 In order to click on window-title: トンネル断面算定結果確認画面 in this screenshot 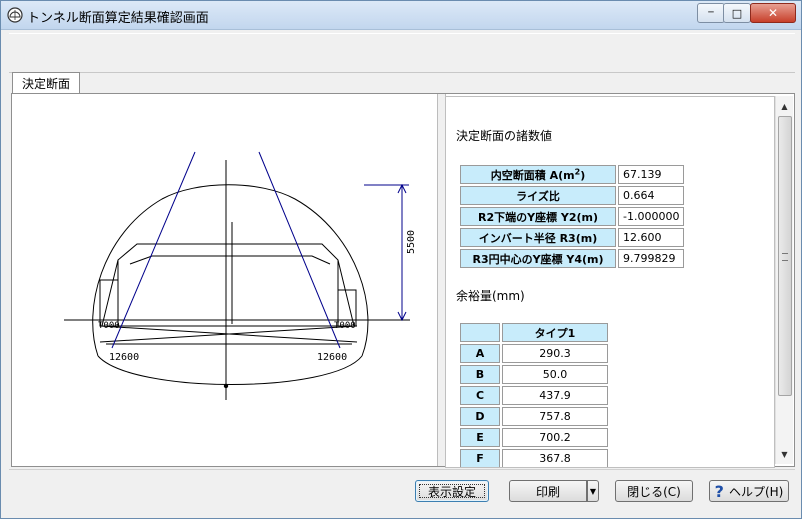, I will do `click(118, 18)`.